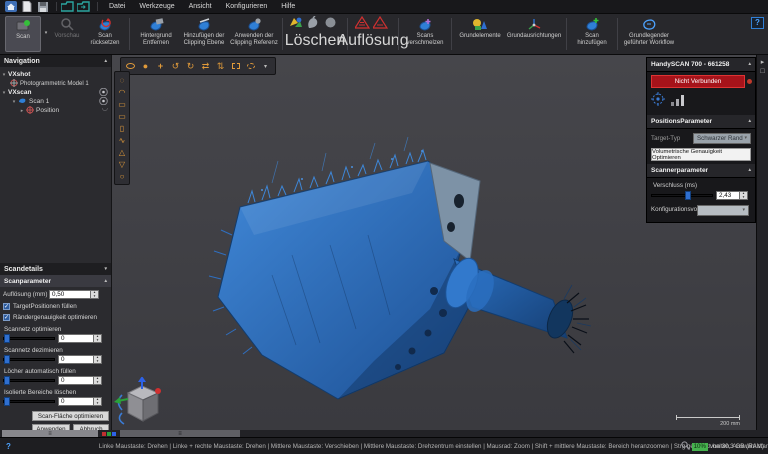 The image size is (768, 454). What do you see at coordinates (122, 152) in the screenshot?
I see `triangle-up-select-icon: △` at bounding box center [122, 152].